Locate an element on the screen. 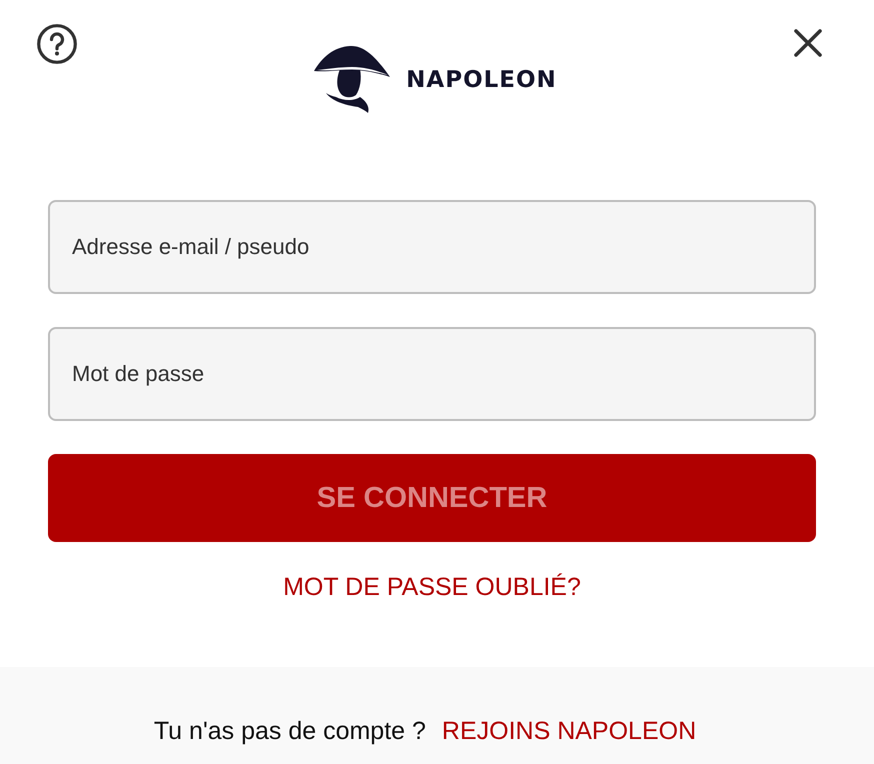  bicorne-hat-silhouette-icon is located at coordinates (353, 79).